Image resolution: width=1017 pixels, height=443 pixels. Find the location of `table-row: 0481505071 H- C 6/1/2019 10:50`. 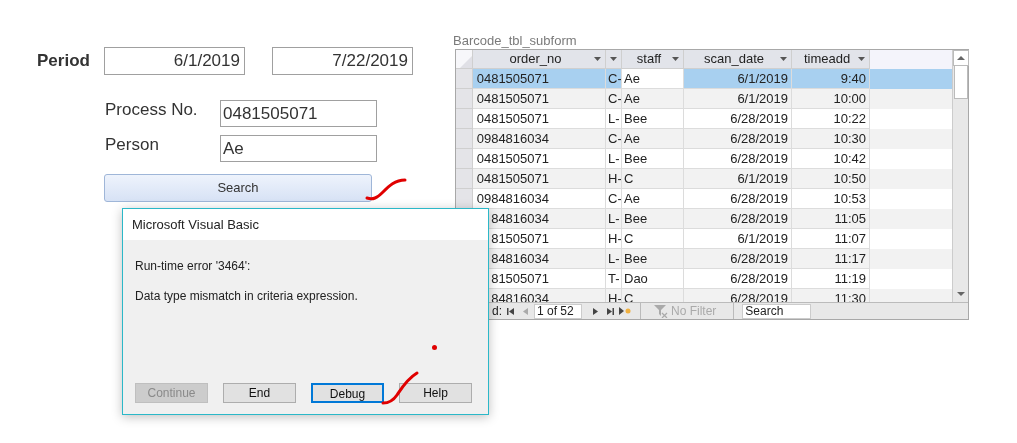

table-row: 0481505071 H- C 6/1/2019 10:50 is located at coordinates (704, 179).